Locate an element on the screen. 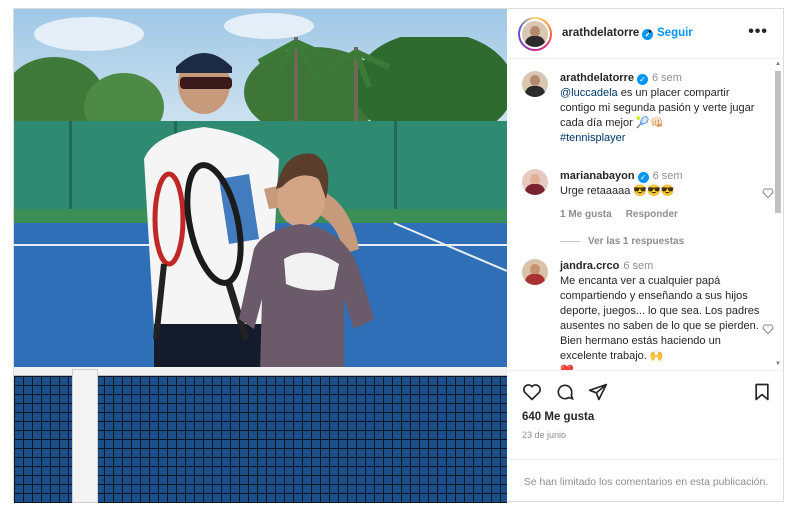 The width and height of the screenshot is (800, 511). comment-body: marianabayon ✓ 6 sem Urge retaaaaa 😎😎😎 is located at coordinates (660, 184).